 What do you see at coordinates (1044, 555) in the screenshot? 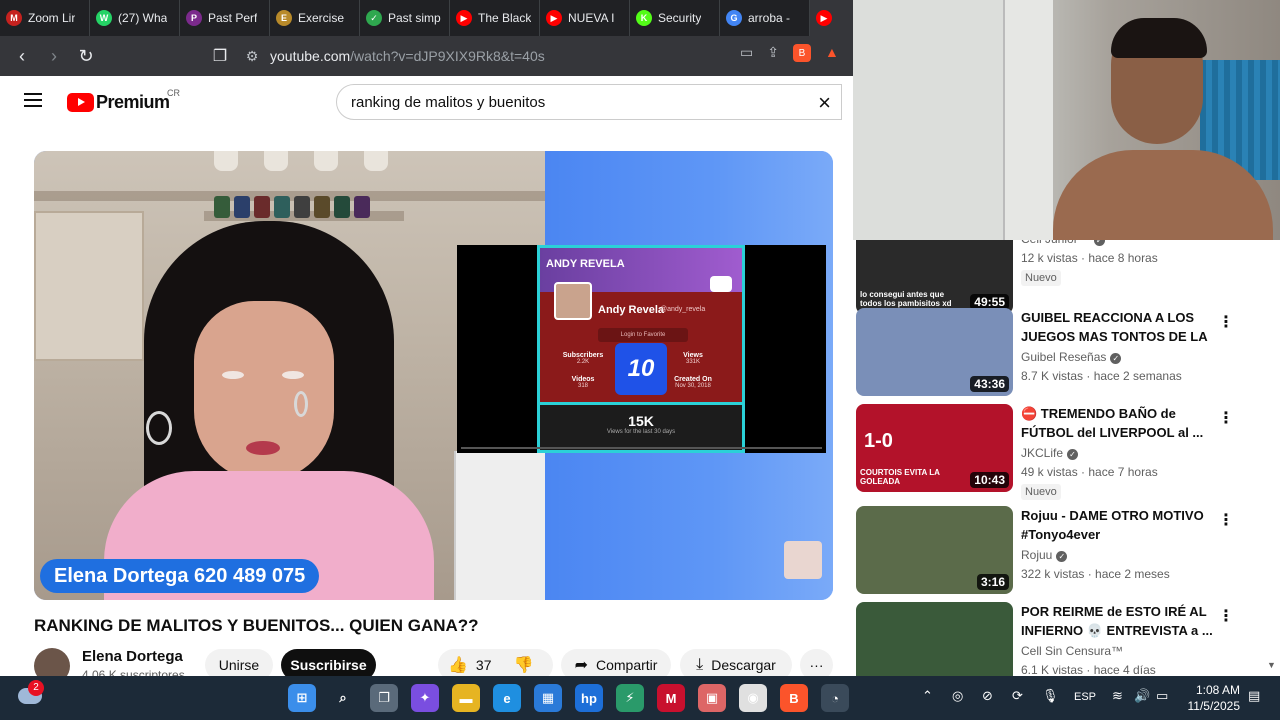
I see `recommendation-channel: Rojuu ✓` at bounding box center [1044, 555].